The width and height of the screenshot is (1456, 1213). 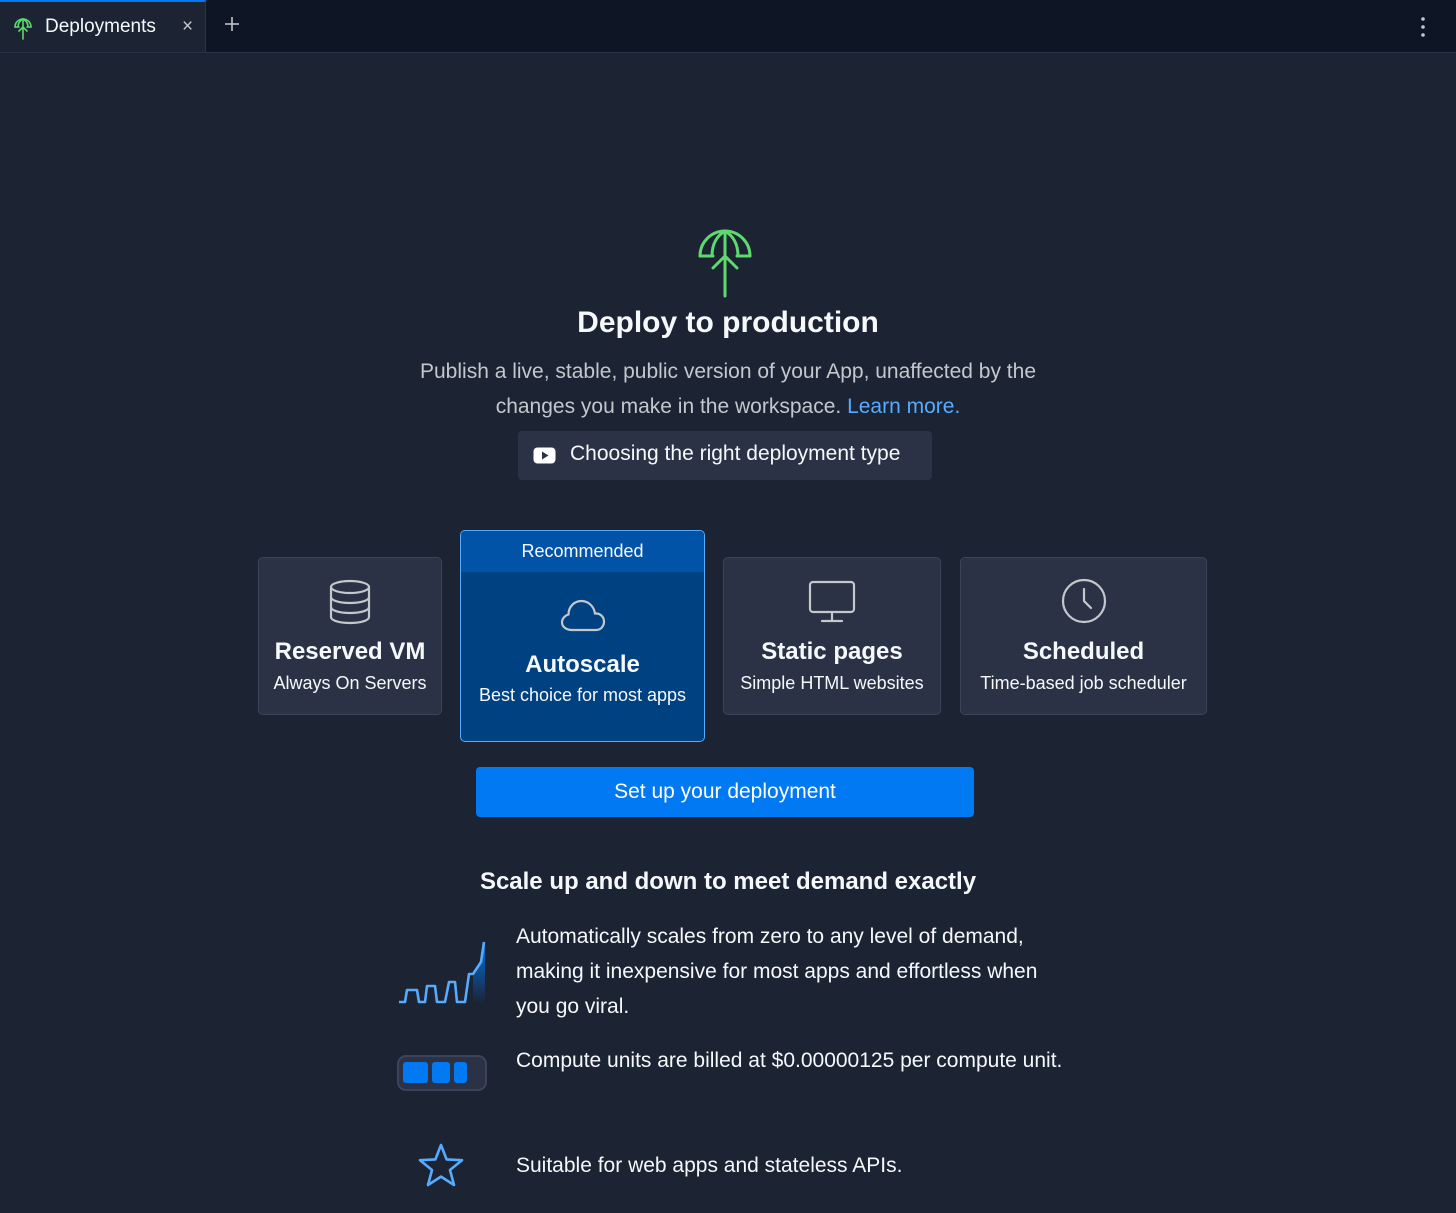 What do you see at coordinates (100, 26) in the screenshot?
I see `tab-label: Deployments` at bounding box center [100, 26].